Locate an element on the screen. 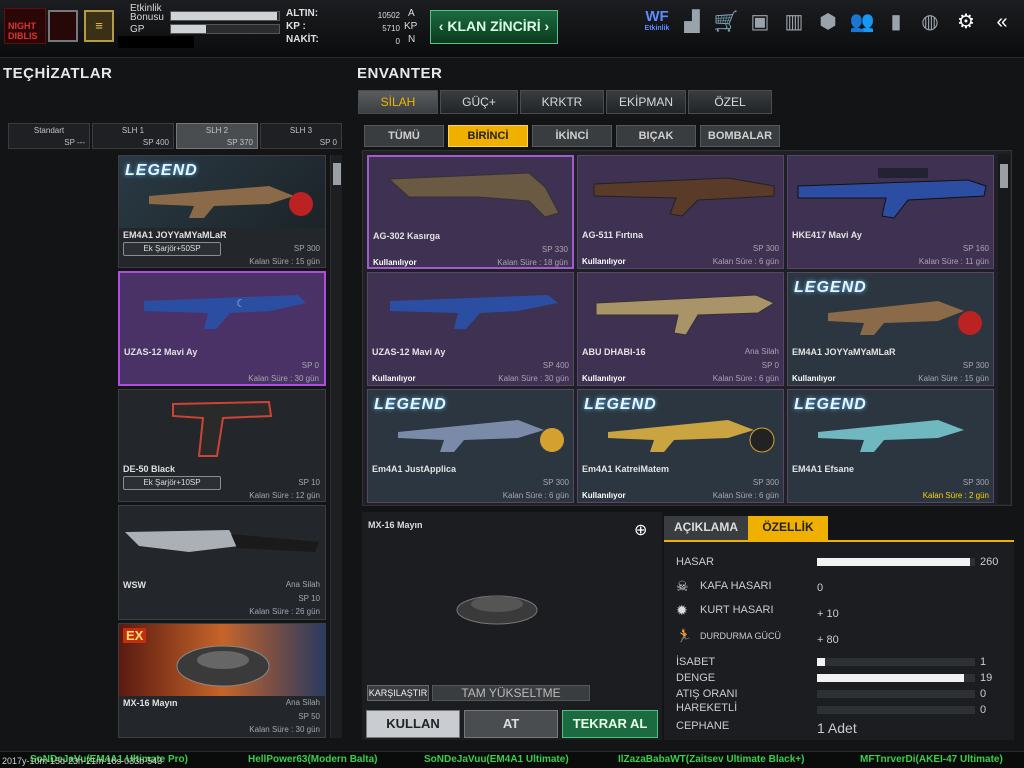  left-scrollbar is located at coordinates (336, 446).